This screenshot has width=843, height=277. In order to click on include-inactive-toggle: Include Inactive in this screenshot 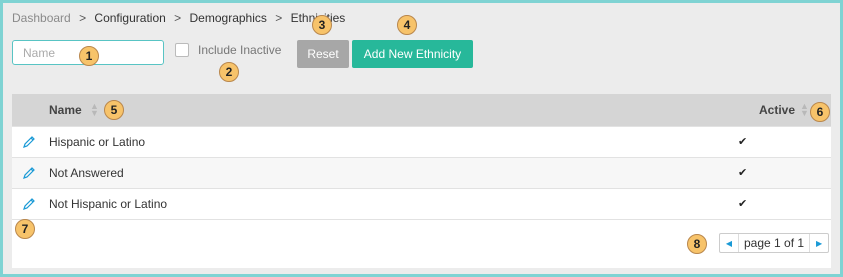, I will do `click(228, 50)`.